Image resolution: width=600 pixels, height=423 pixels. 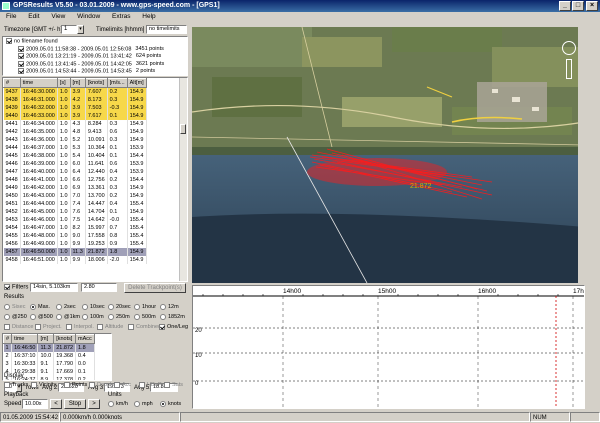 What do you see at coordinates (183, 179) in the screenshot?
I see `table-scrollbar` at bounding box center [183, 179].